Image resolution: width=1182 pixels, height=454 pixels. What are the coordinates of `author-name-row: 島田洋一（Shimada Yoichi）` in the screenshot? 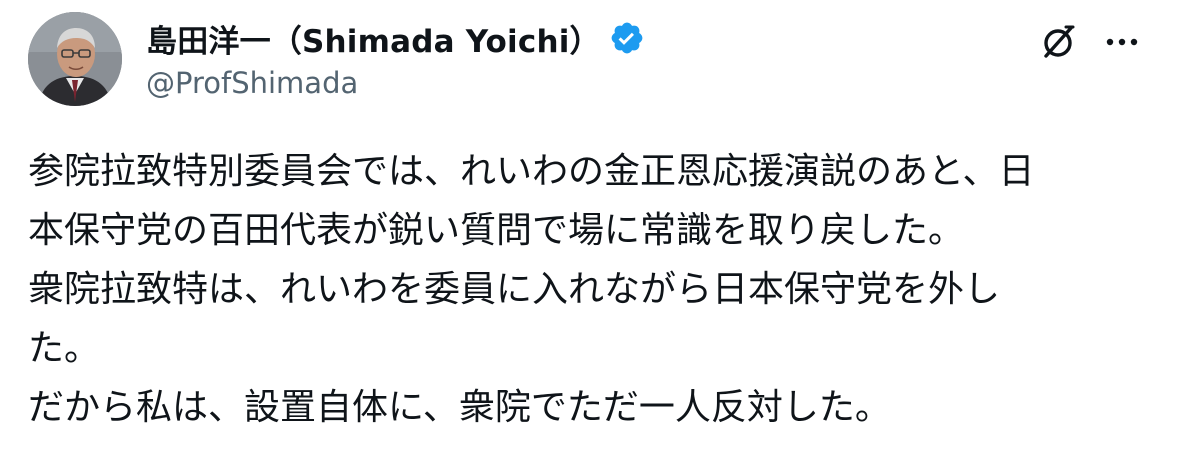 It's located at (395, 38).